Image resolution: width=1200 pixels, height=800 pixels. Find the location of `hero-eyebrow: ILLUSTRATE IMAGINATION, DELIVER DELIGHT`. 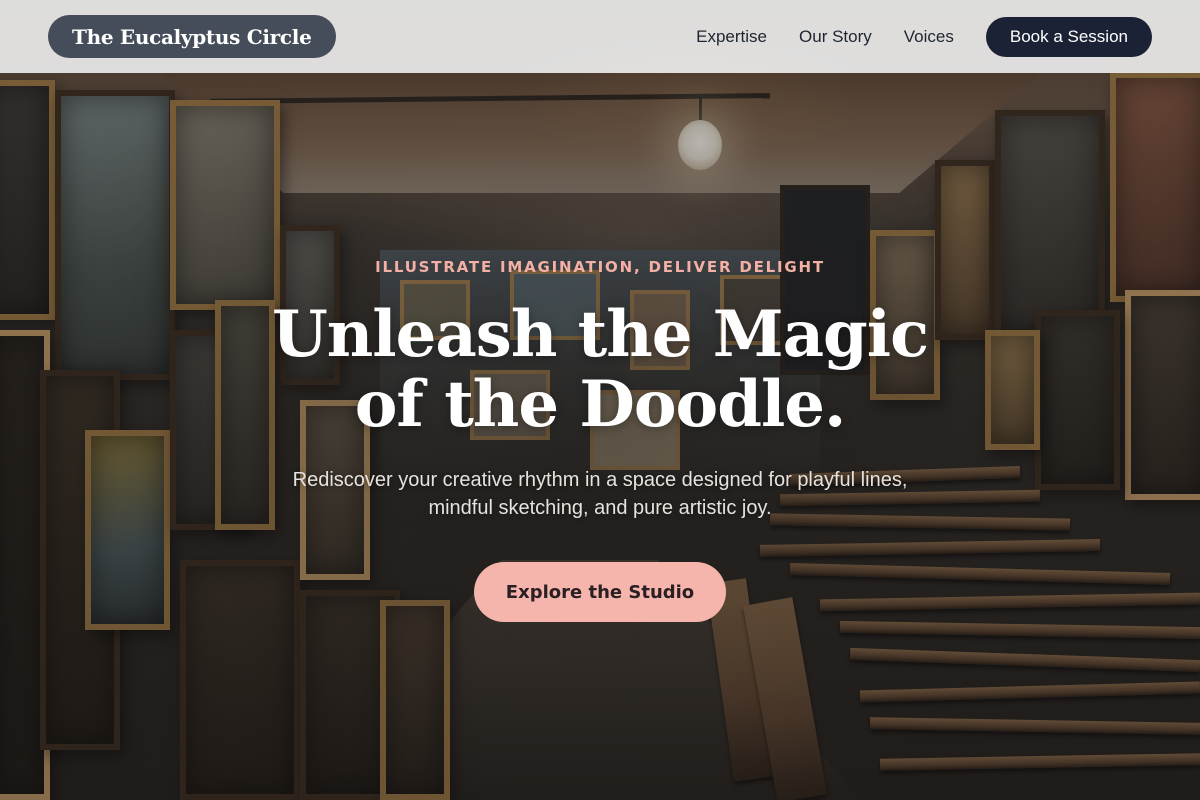

hero-eyebrow: ILLUSTRATE IMAGINATION, DELIVER DELIGHT is located at coordinates (600, 267).